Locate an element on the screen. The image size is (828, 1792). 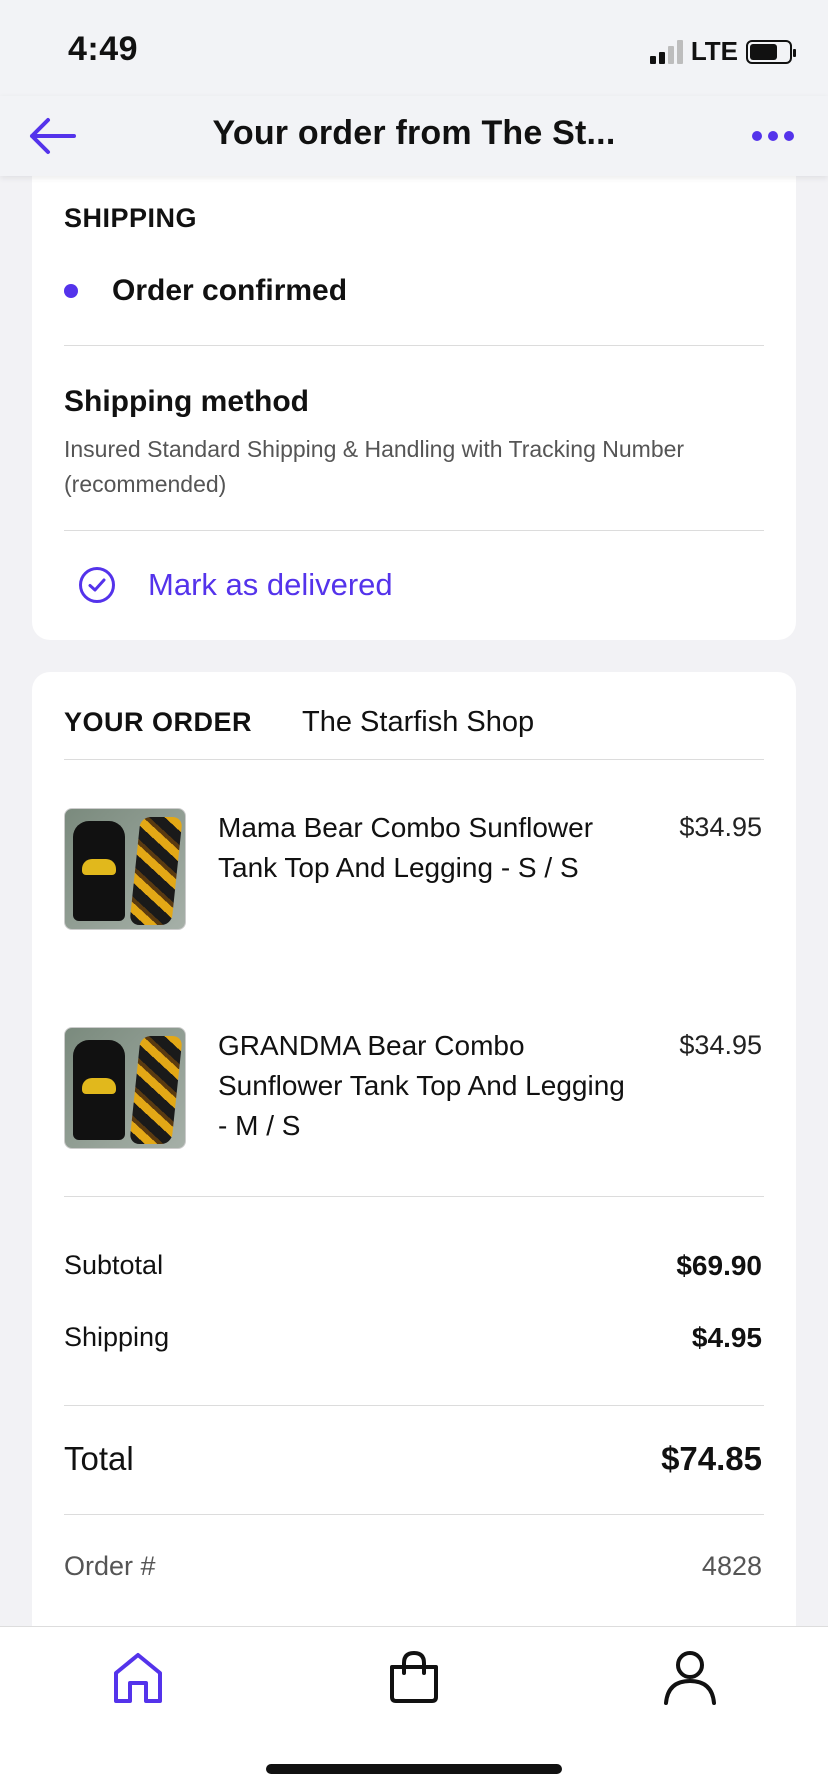
status-time: 4:49 is located at coordinates (103, 49).